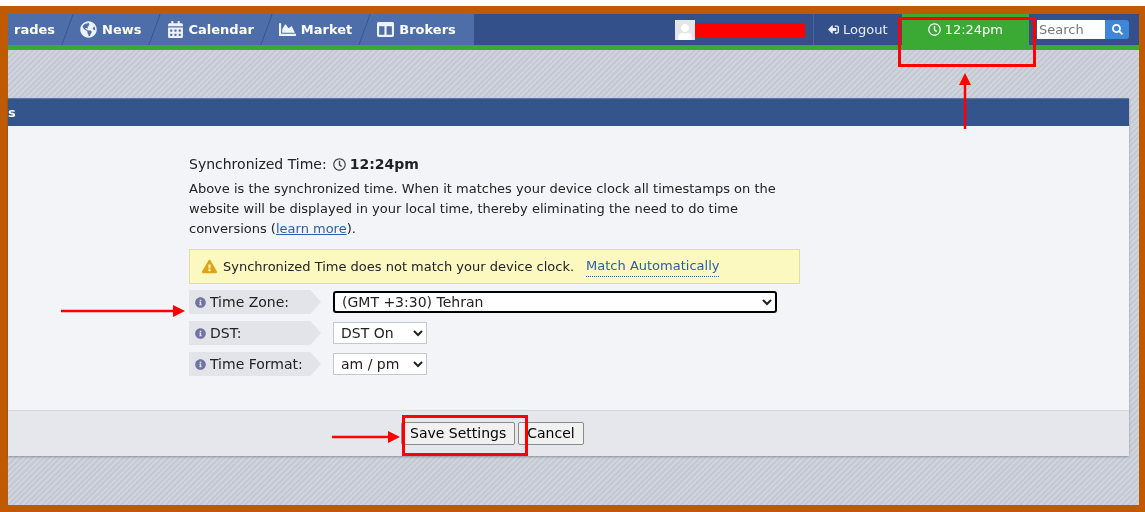 This screenshot has width=1145, height=512. Describe the element at coordinates (258, 164) in the screenshot. I see `sync-time-label: Synchronized Time:` at that location.